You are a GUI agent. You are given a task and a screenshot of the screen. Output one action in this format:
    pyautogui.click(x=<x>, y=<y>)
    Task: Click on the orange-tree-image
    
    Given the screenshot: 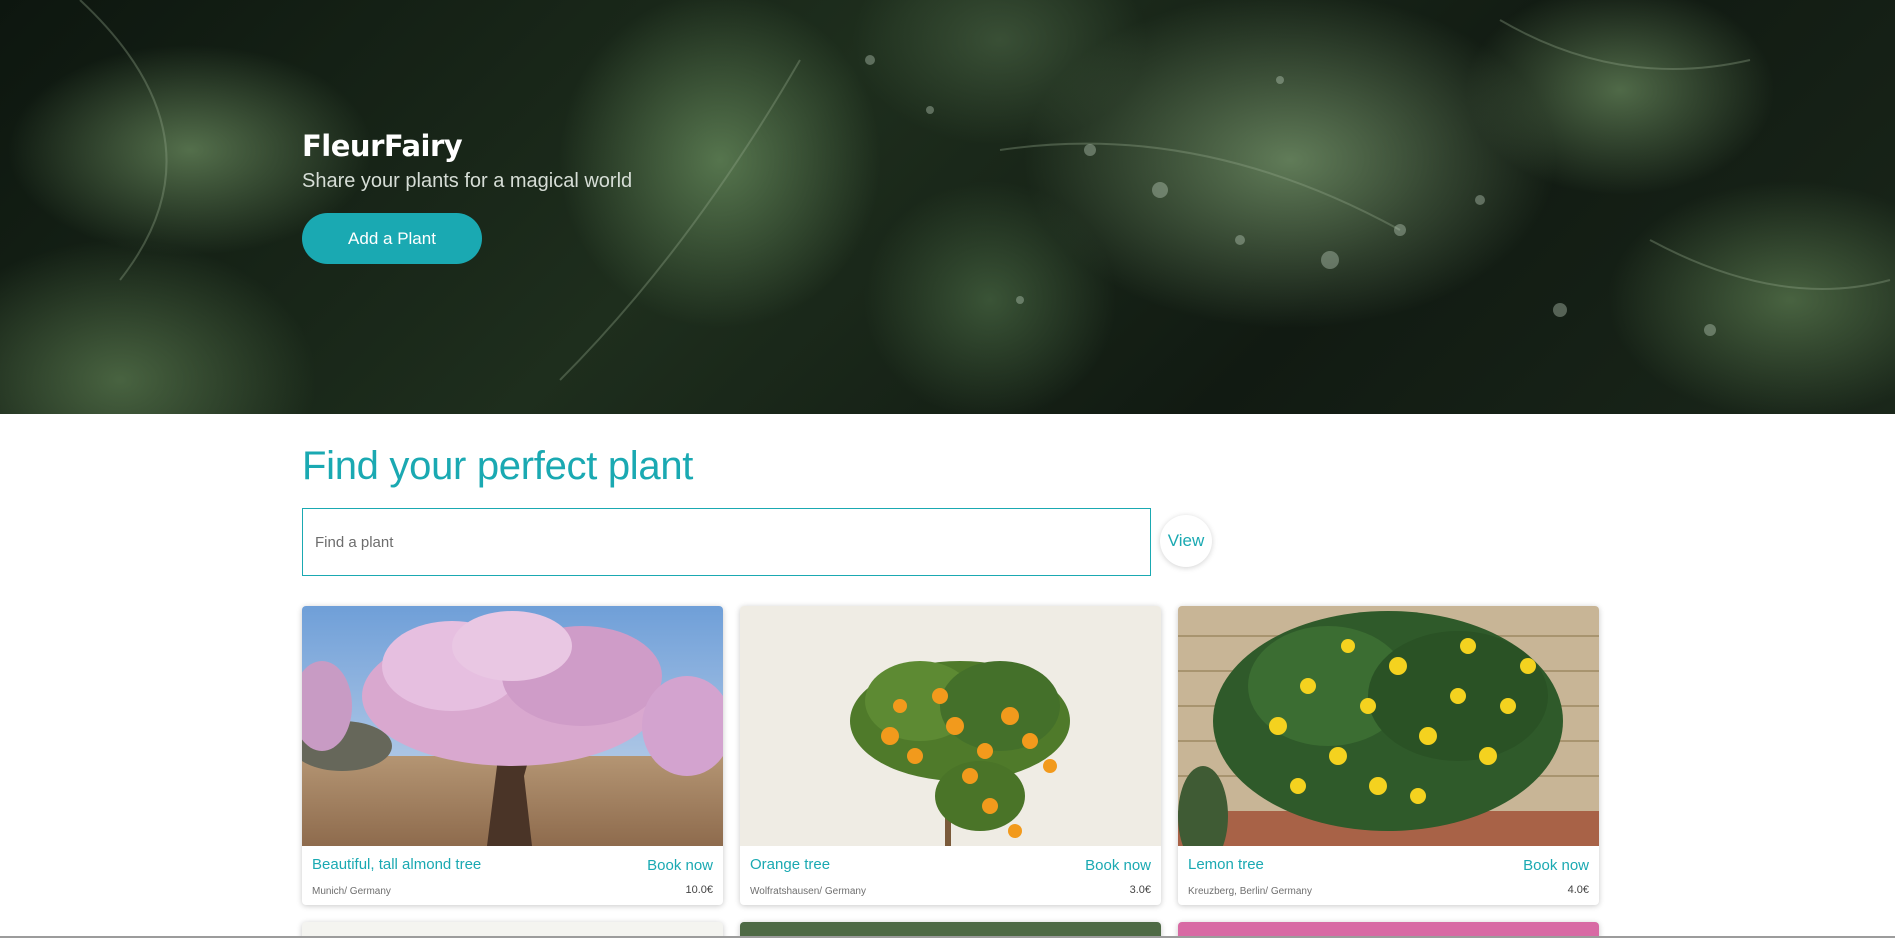 What is the action you would take?
    pyautogui.click(x=950, y=726)
    